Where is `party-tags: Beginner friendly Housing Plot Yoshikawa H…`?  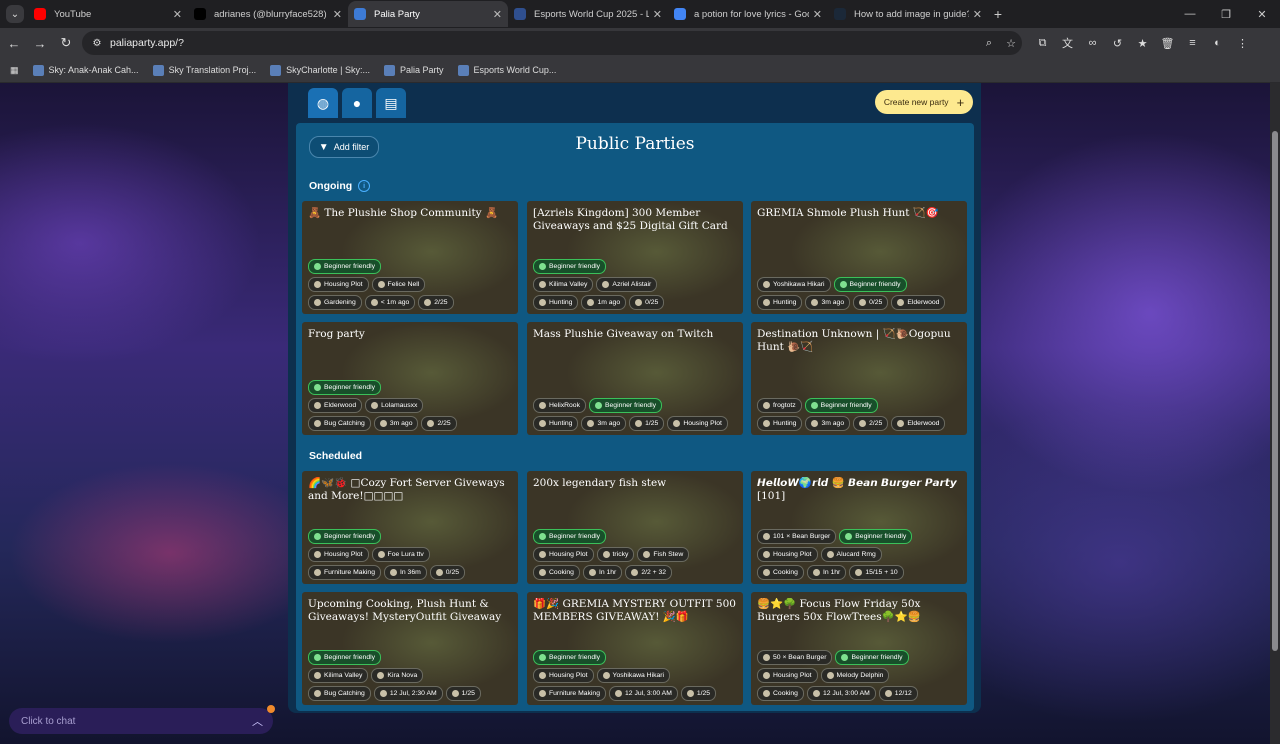
party-tags: Beginner friendly Housing Plot Yoshikawa H… is located at coordinates (636, 674).